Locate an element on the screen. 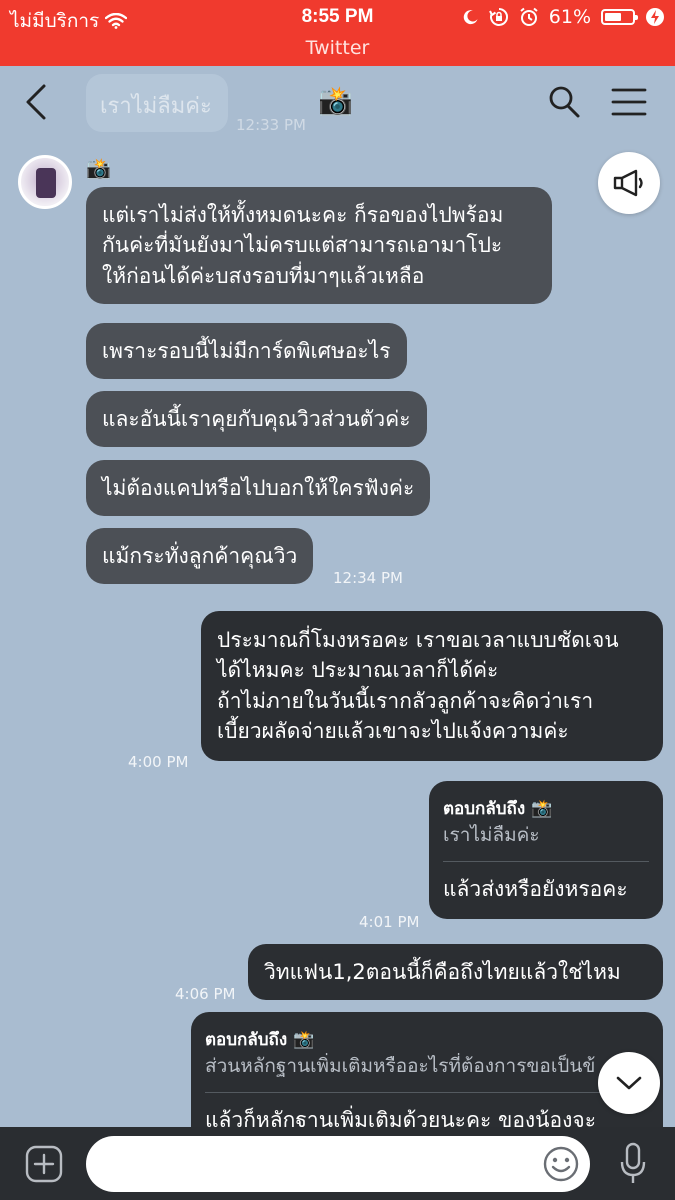  megaphone-icon is located at coordinates (628, 183).